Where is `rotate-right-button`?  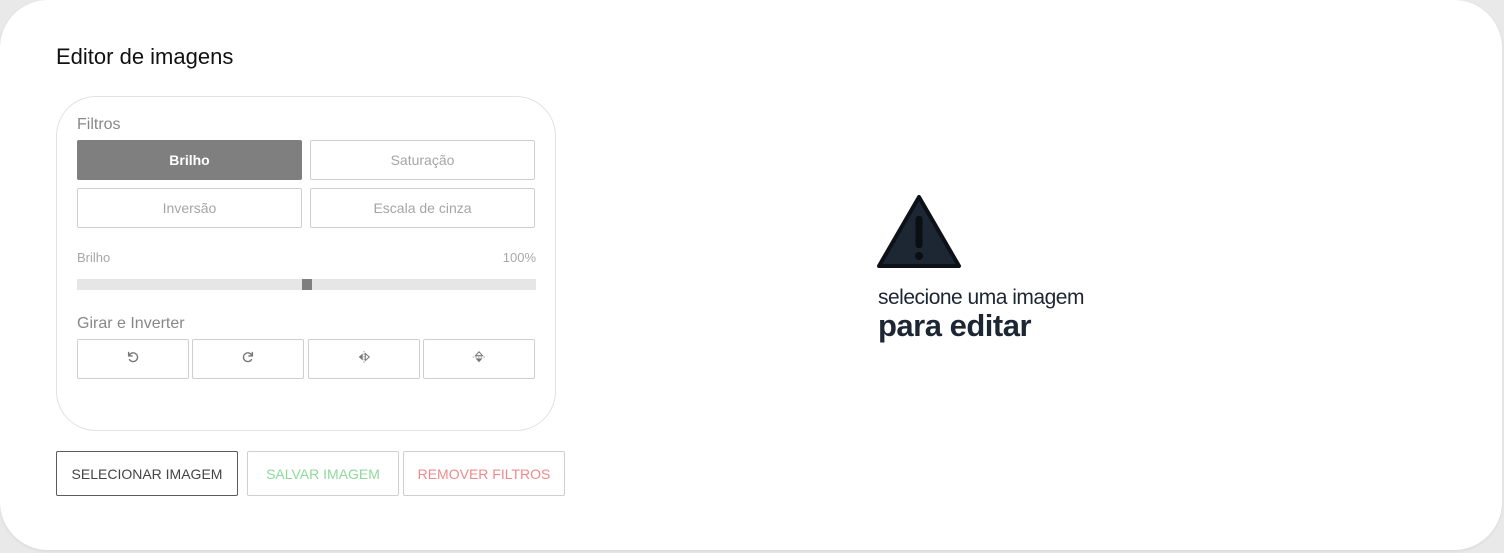 rotate-right-button is located at coordinates (248, 359).